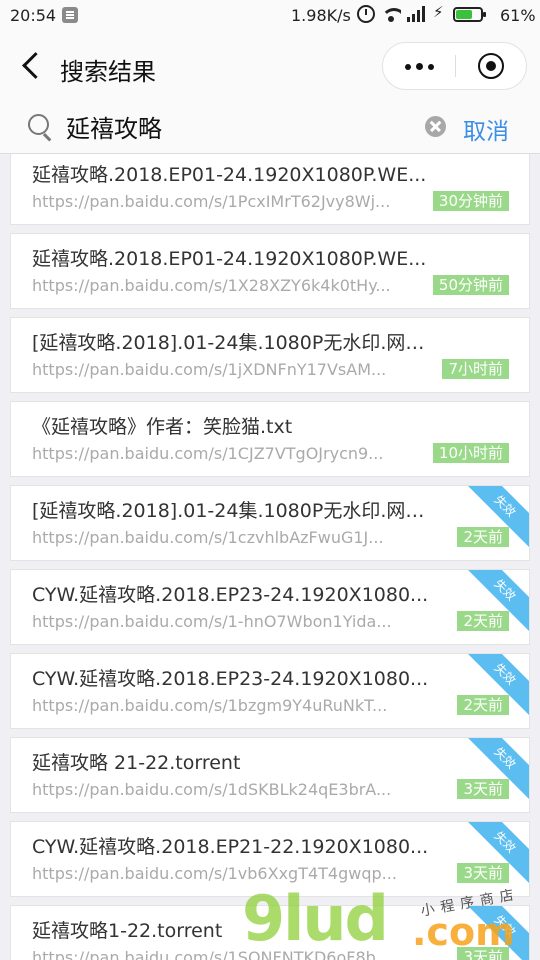 This screenshot has height=960, width=540. I want to click on battery-percent: 61%, so click(518, 15).